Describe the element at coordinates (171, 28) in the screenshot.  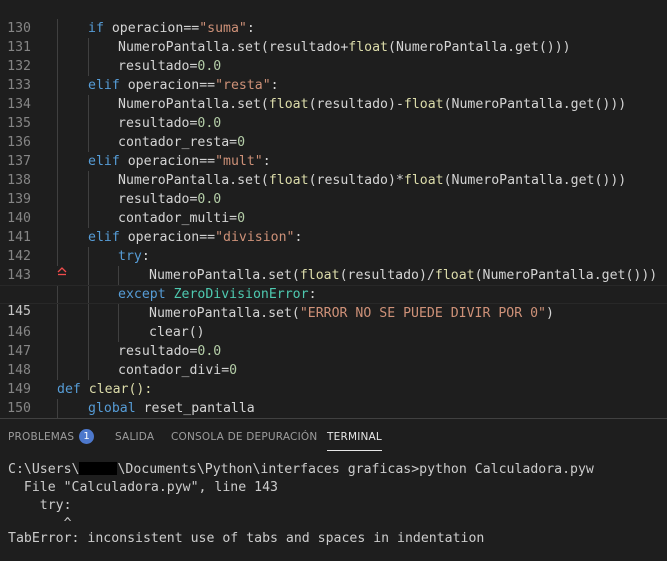
I see `code-text: if operacion=="suma":` at that location.